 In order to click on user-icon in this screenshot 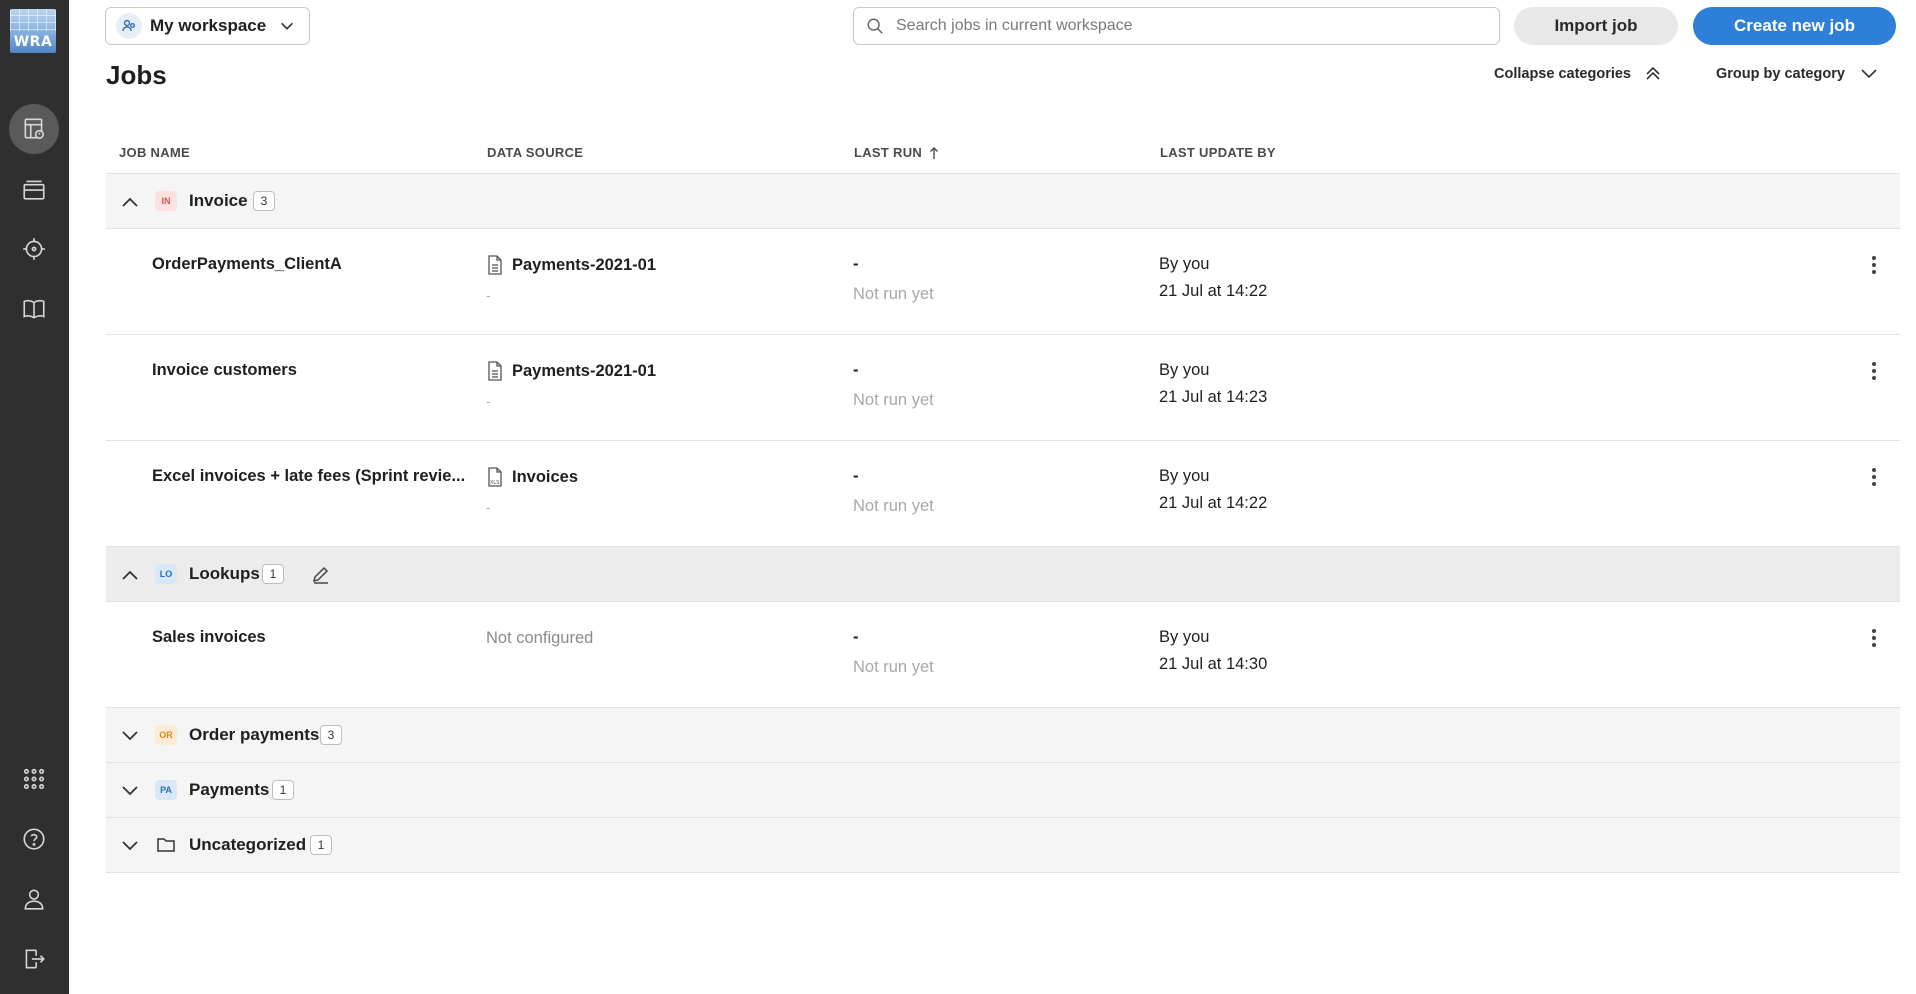, I will do `click(34, 899)`.